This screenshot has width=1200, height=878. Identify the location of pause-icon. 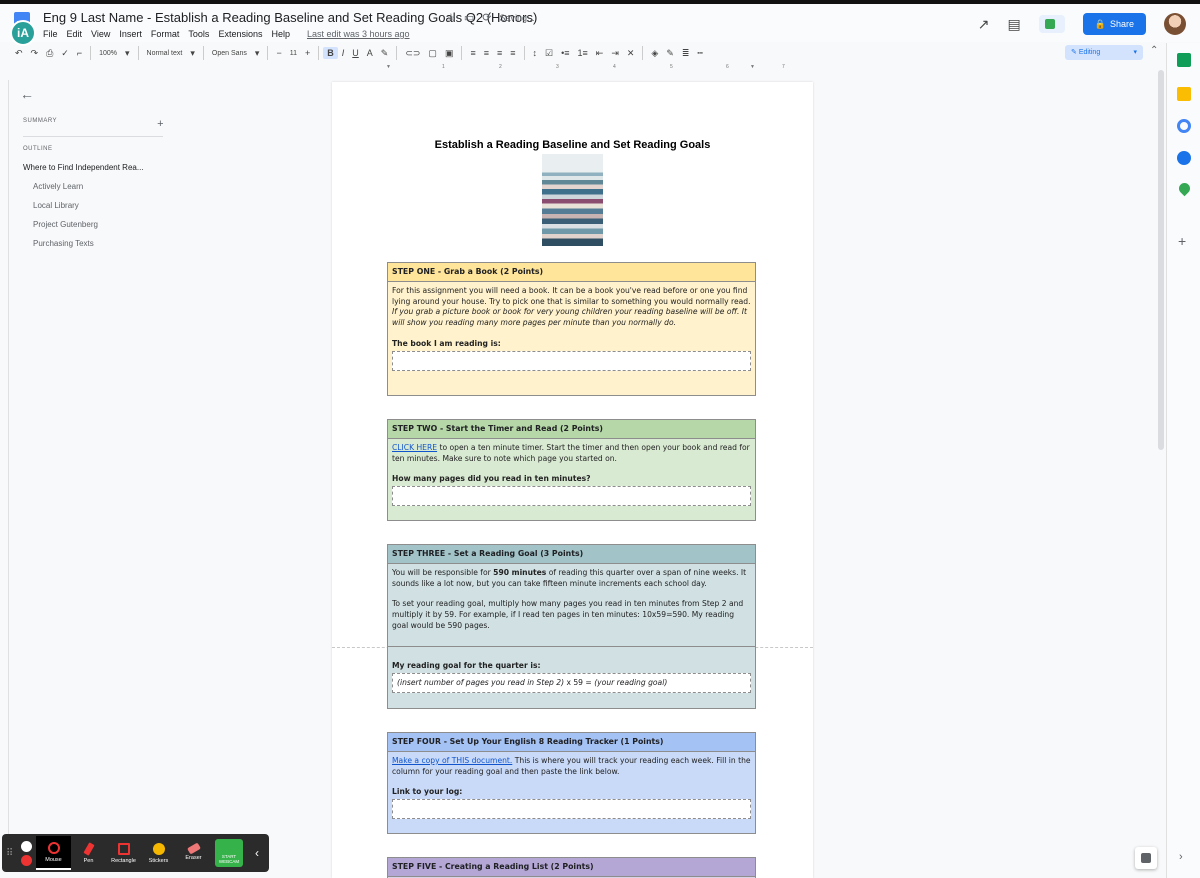
(26, 846).